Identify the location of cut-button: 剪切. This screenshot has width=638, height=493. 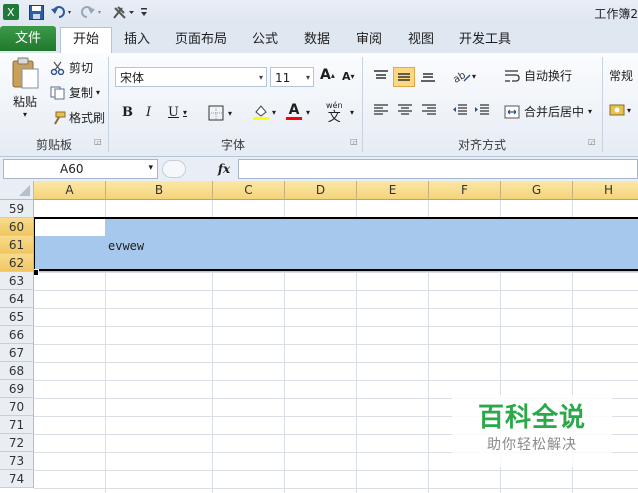
(71, 67).